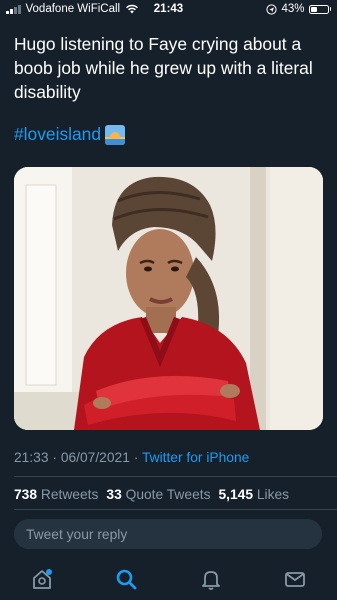 The image size is (337, 600). I want to click on status-right: 43%, so click(298, 9).